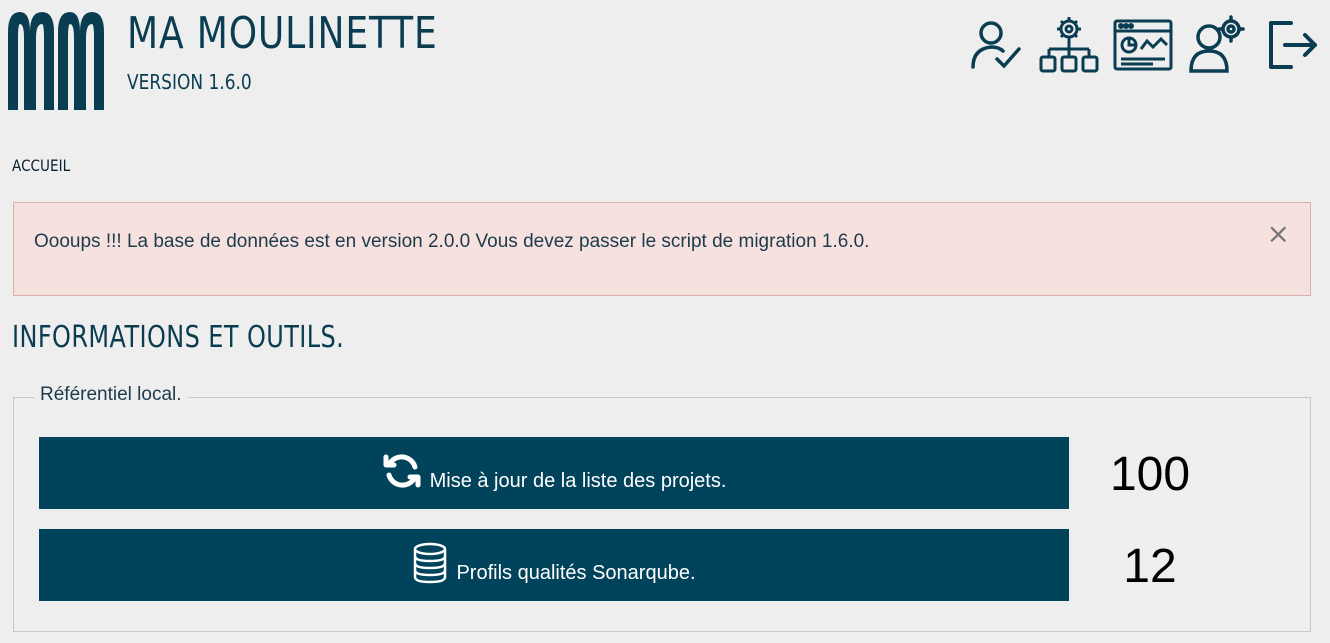  I want to click on database-icon, so click(430, 565).